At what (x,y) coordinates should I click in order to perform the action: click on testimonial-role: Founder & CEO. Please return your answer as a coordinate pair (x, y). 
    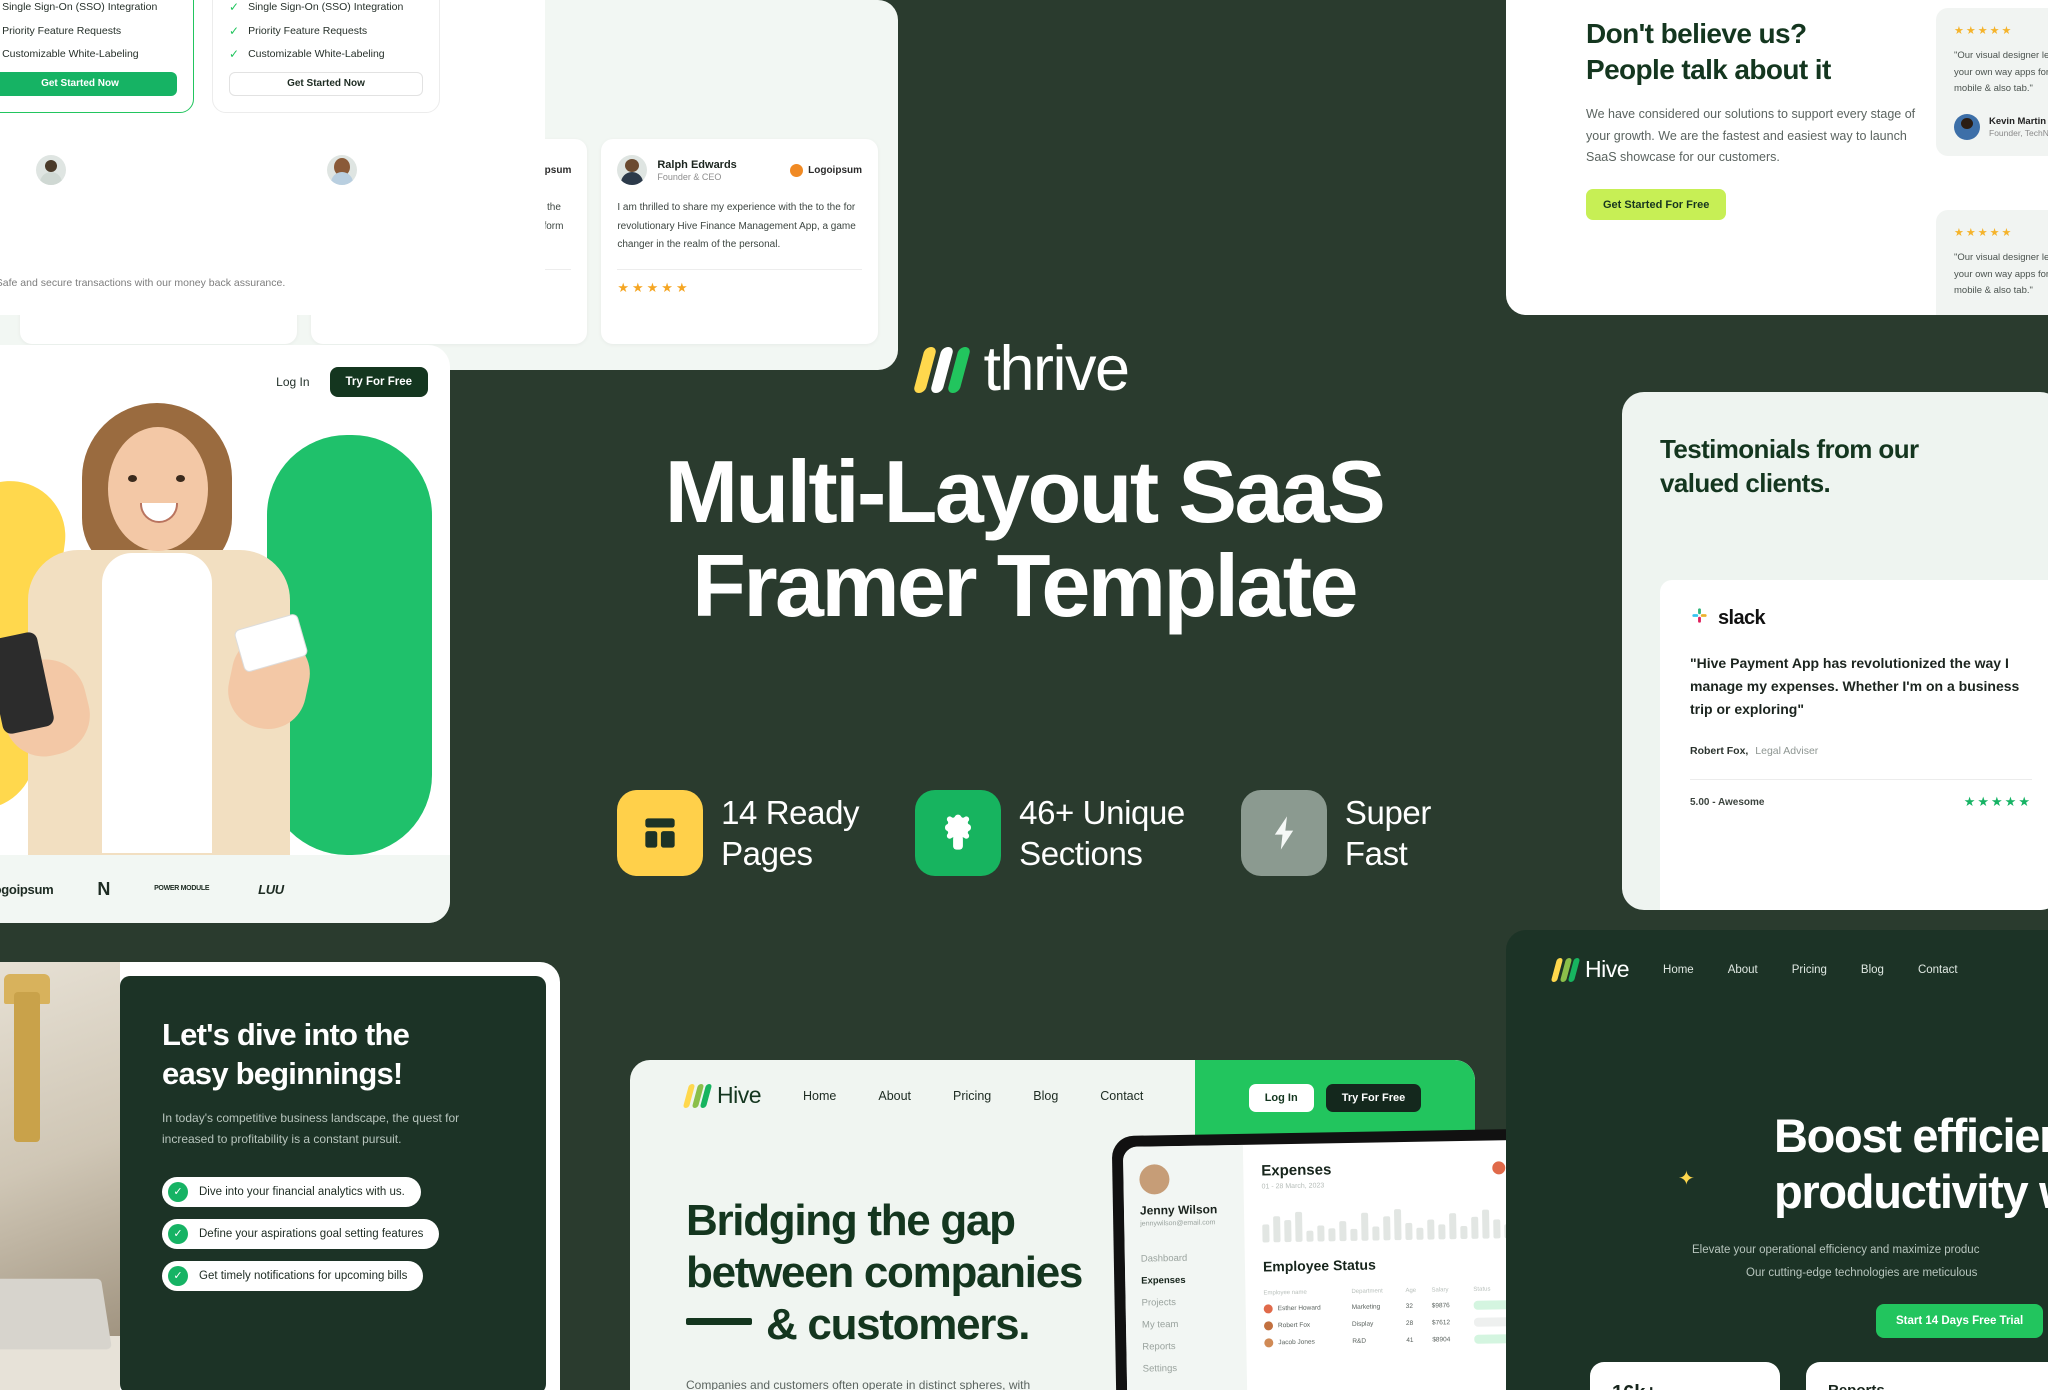
    Looking at the image, I should click on (689, 176).